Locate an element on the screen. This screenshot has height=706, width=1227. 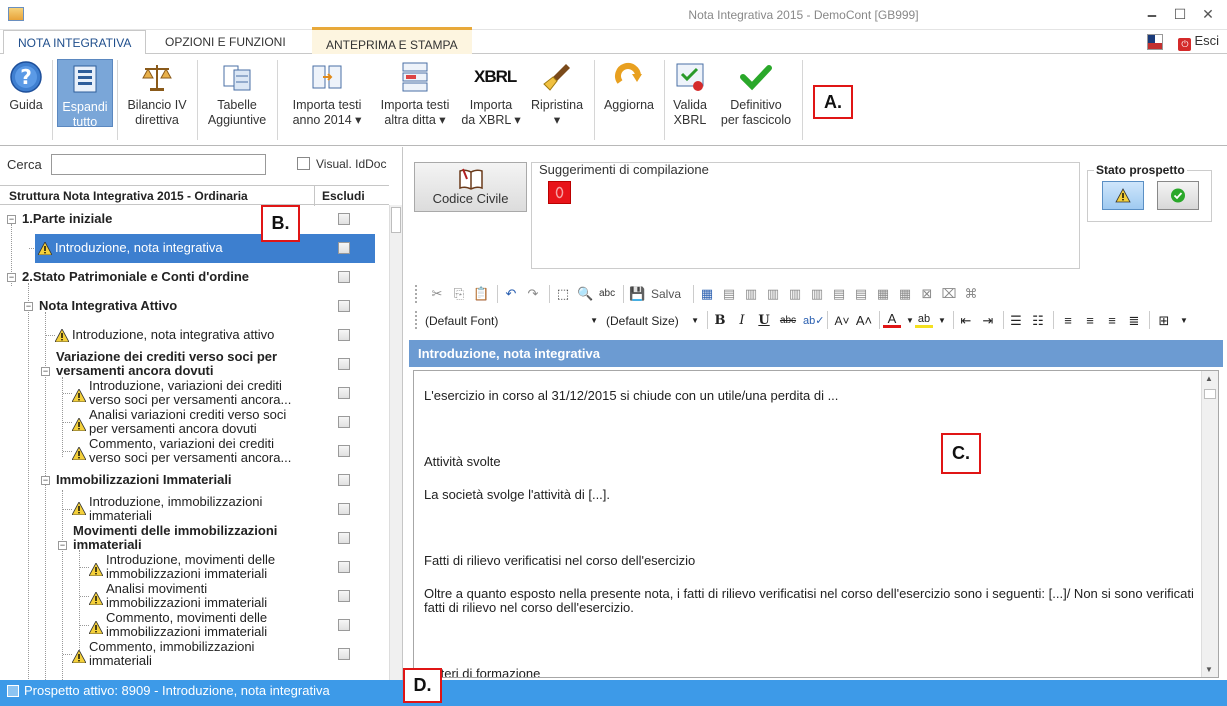
tabelle-aggiuntive-button: Tabelle Aggiuntive is located at coordinates (237, 98).